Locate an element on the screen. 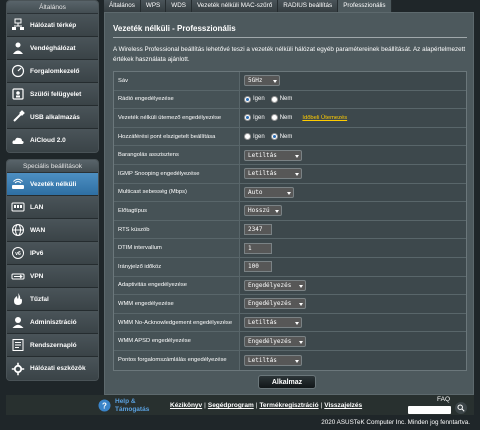 The image size is (480, 430). multicast-value: Auto is located at coordinates (255, 192).